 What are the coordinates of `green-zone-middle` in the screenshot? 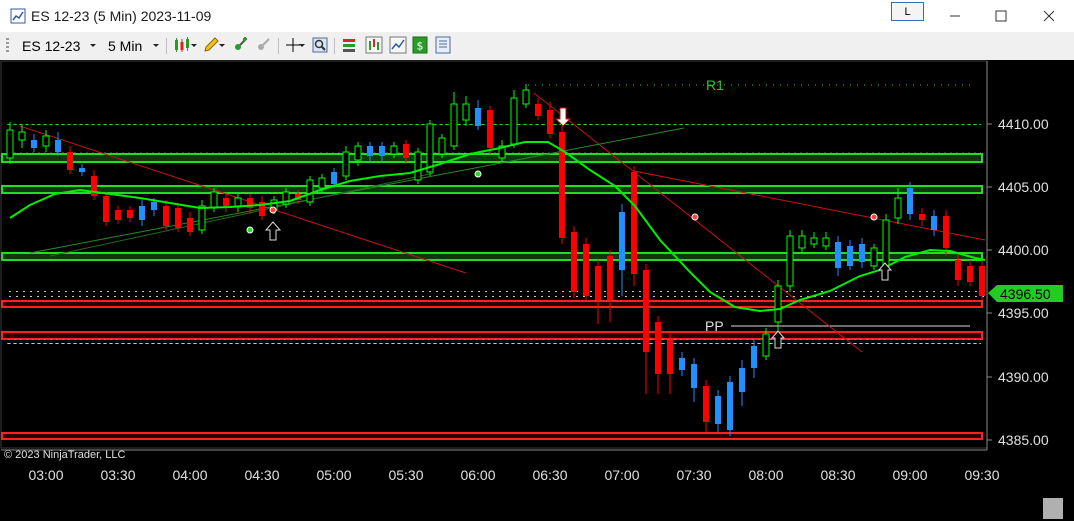 It's located at (492, 189).